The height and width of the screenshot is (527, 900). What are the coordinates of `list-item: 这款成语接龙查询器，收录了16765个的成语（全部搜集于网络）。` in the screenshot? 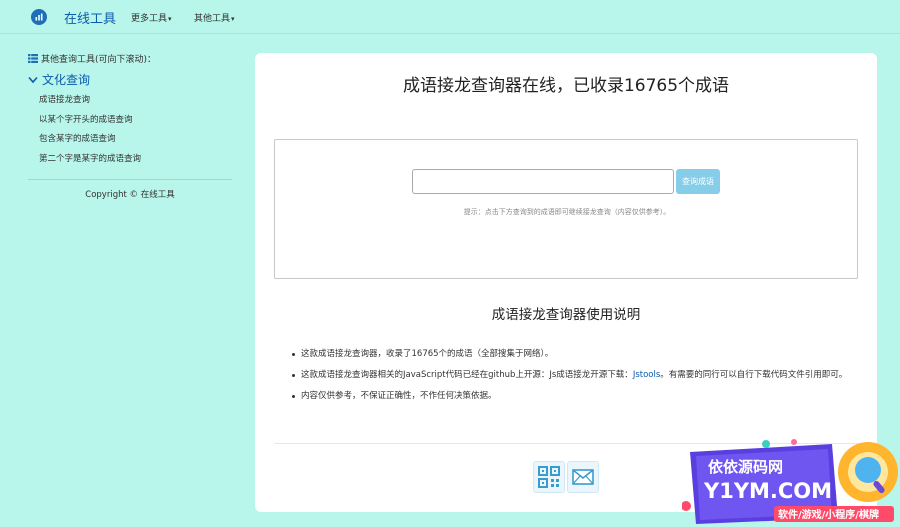 It's located at (575, 354).